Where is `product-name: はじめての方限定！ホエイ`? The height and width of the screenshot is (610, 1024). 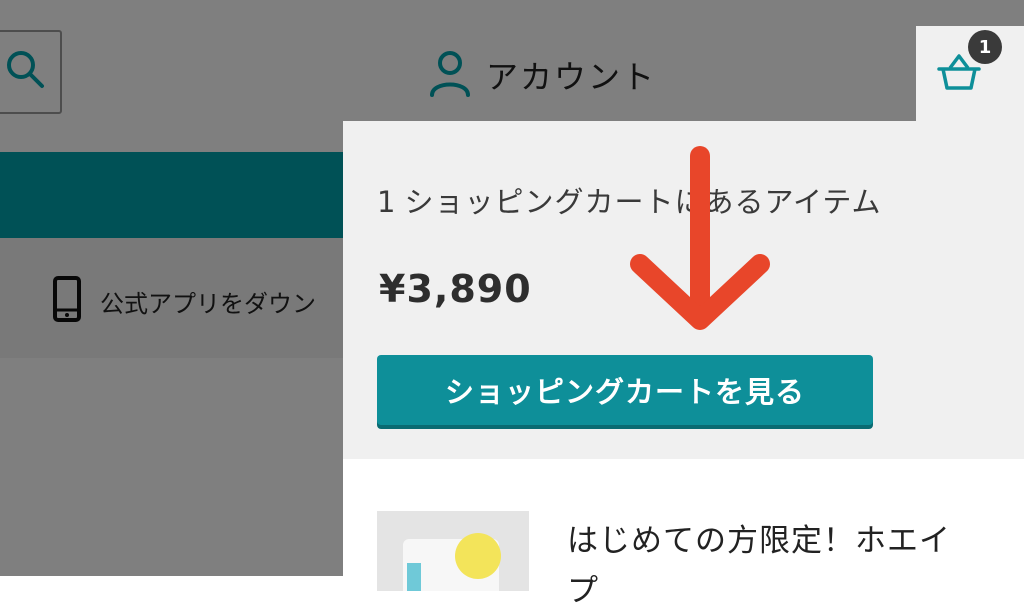 product-name: はじめての方限定！ホエイ is located at coordinates (759, 537).